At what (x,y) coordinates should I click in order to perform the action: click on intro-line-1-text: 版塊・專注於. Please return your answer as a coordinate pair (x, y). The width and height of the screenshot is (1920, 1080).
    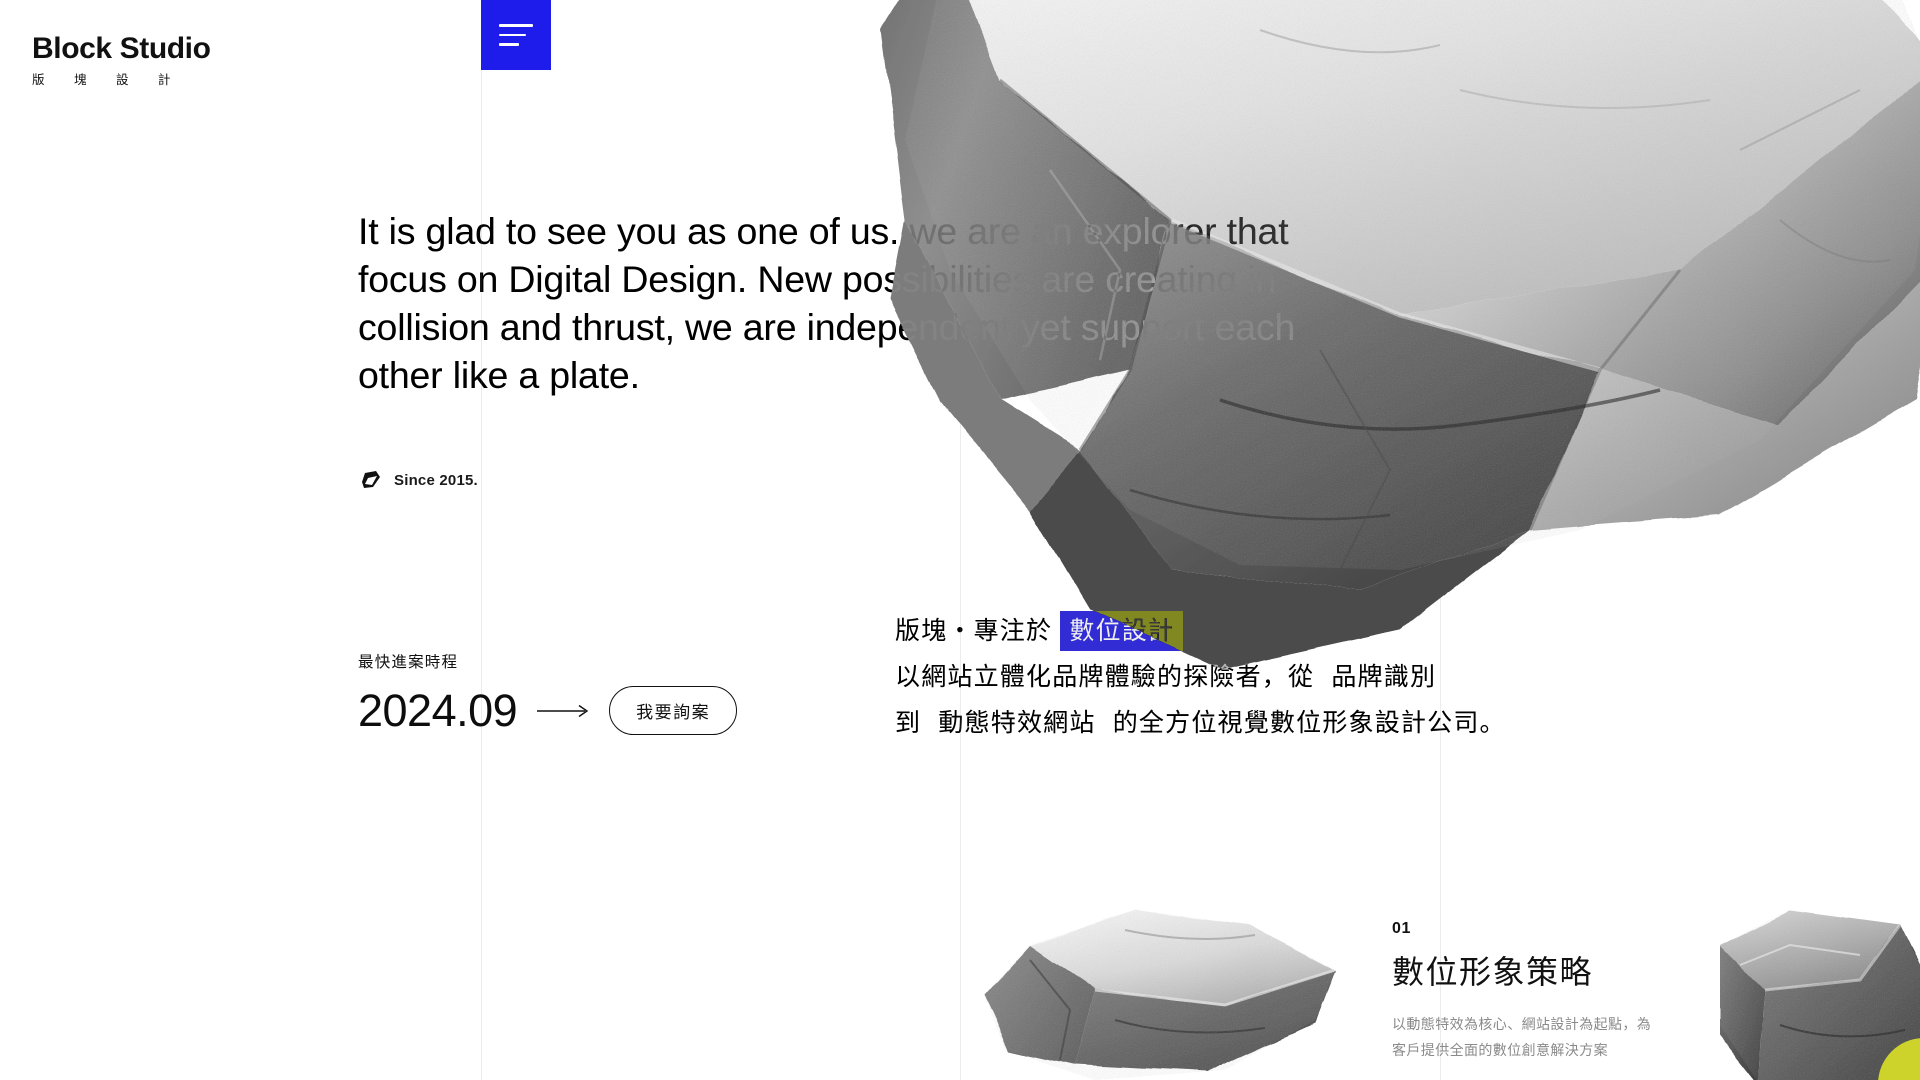
    Looking at the image, I should click on (974, 631).